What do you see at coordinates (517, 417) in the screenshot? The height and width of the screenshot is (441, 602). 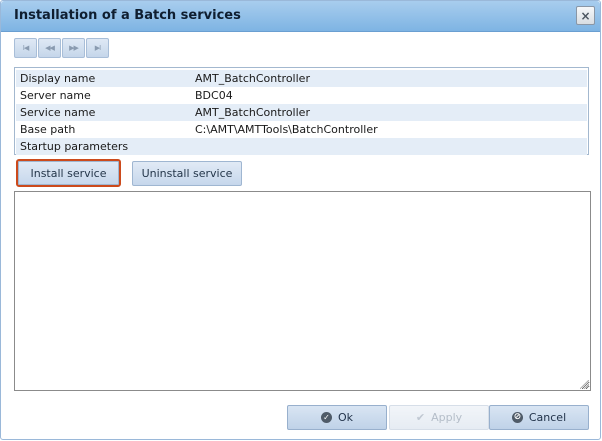 I see `cancel-circle-icon: ⊘` at bounding box center [517, 417].